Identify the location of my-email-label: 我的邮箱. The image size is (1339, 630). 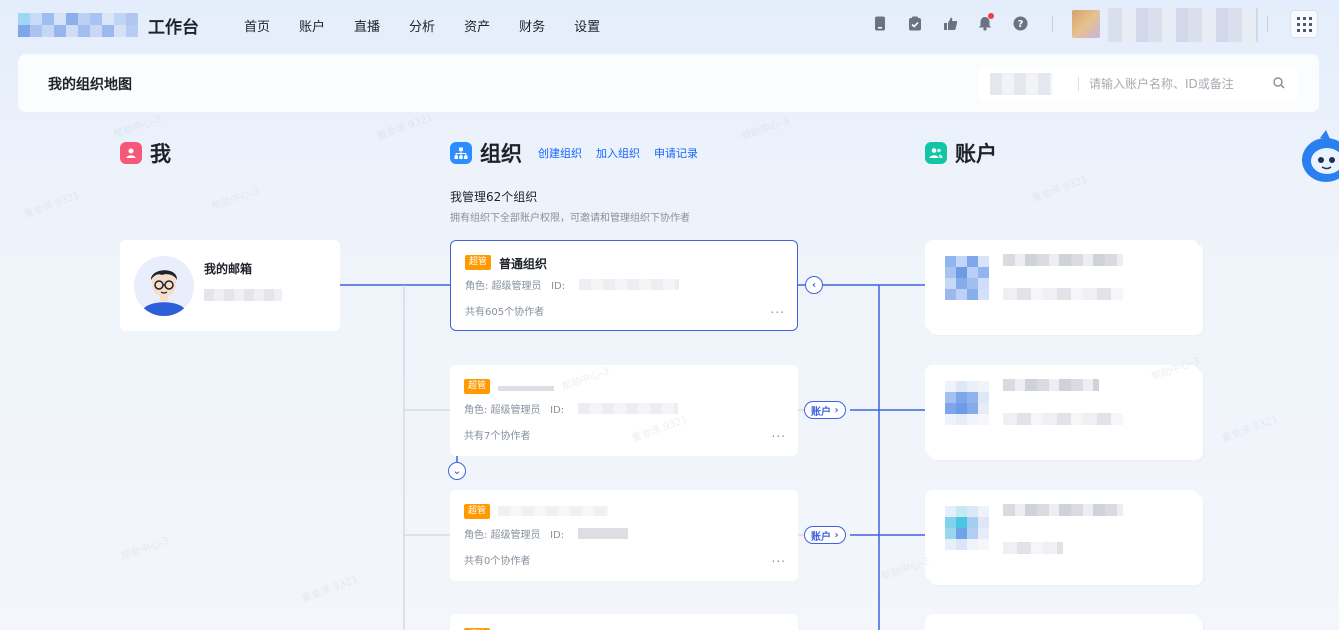
(228, 269).